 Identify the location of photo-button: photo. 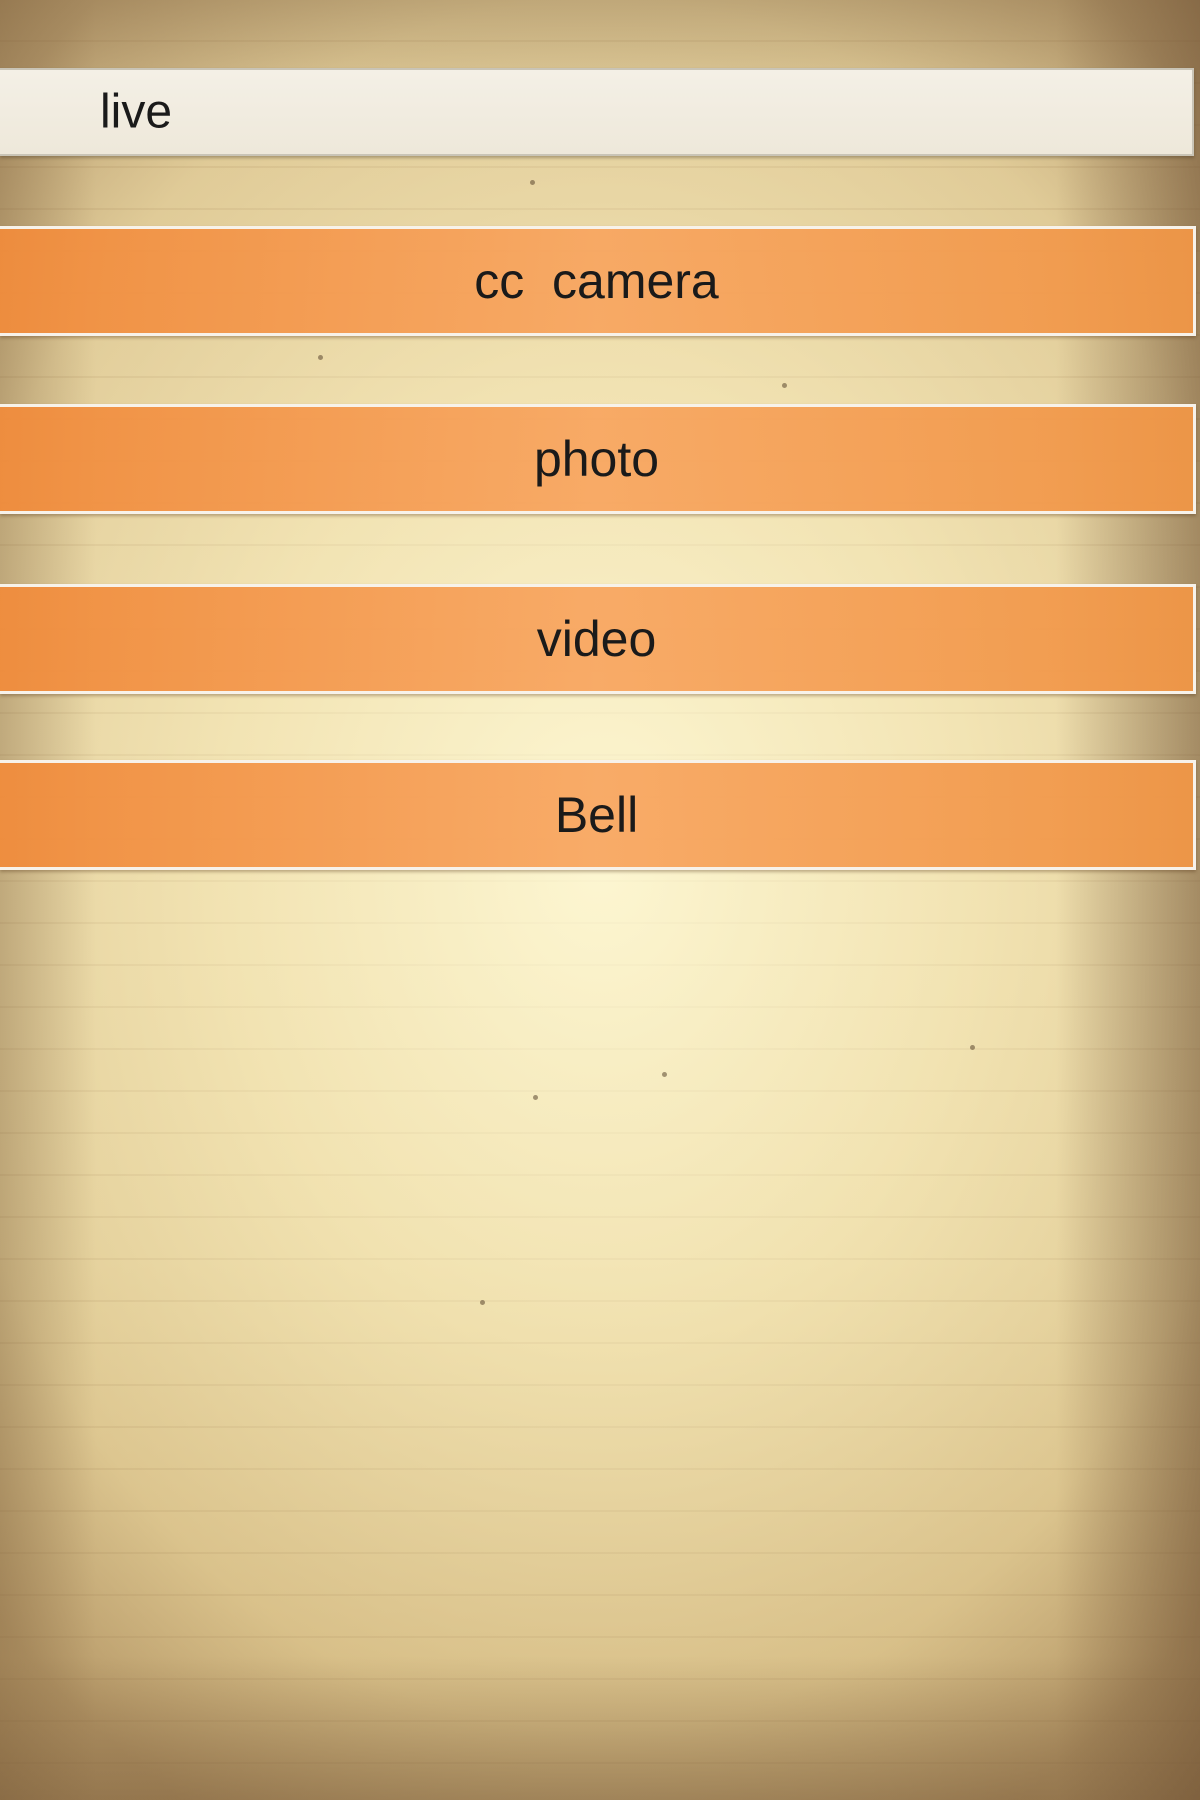
(598, 459).